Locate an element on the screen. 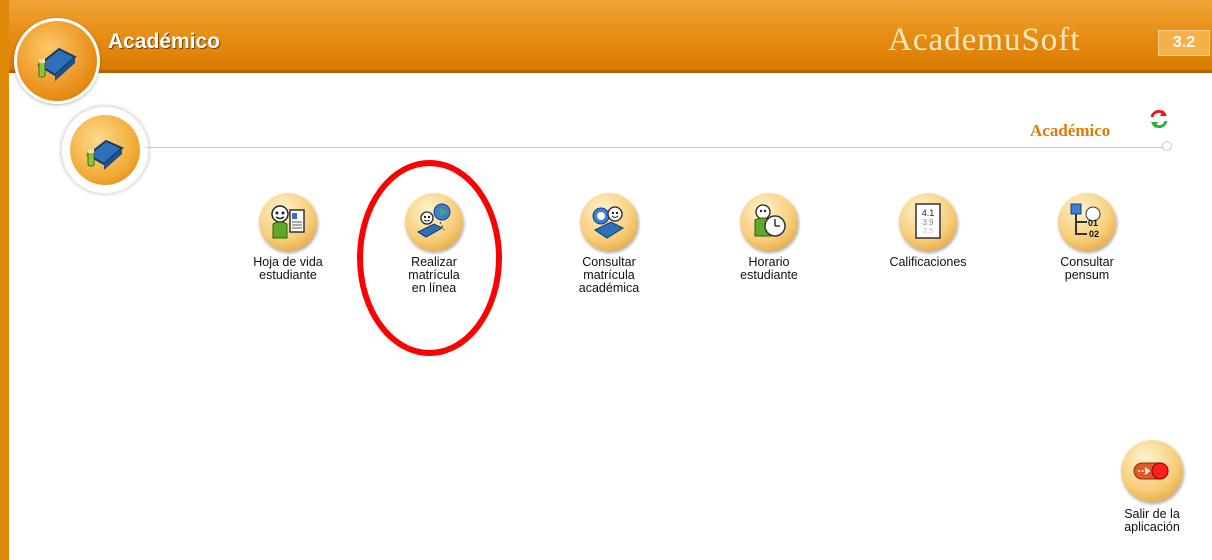 This screenshot has width=1212, height=560. exit-toggle-icon is located at coordinates (1152, 471).